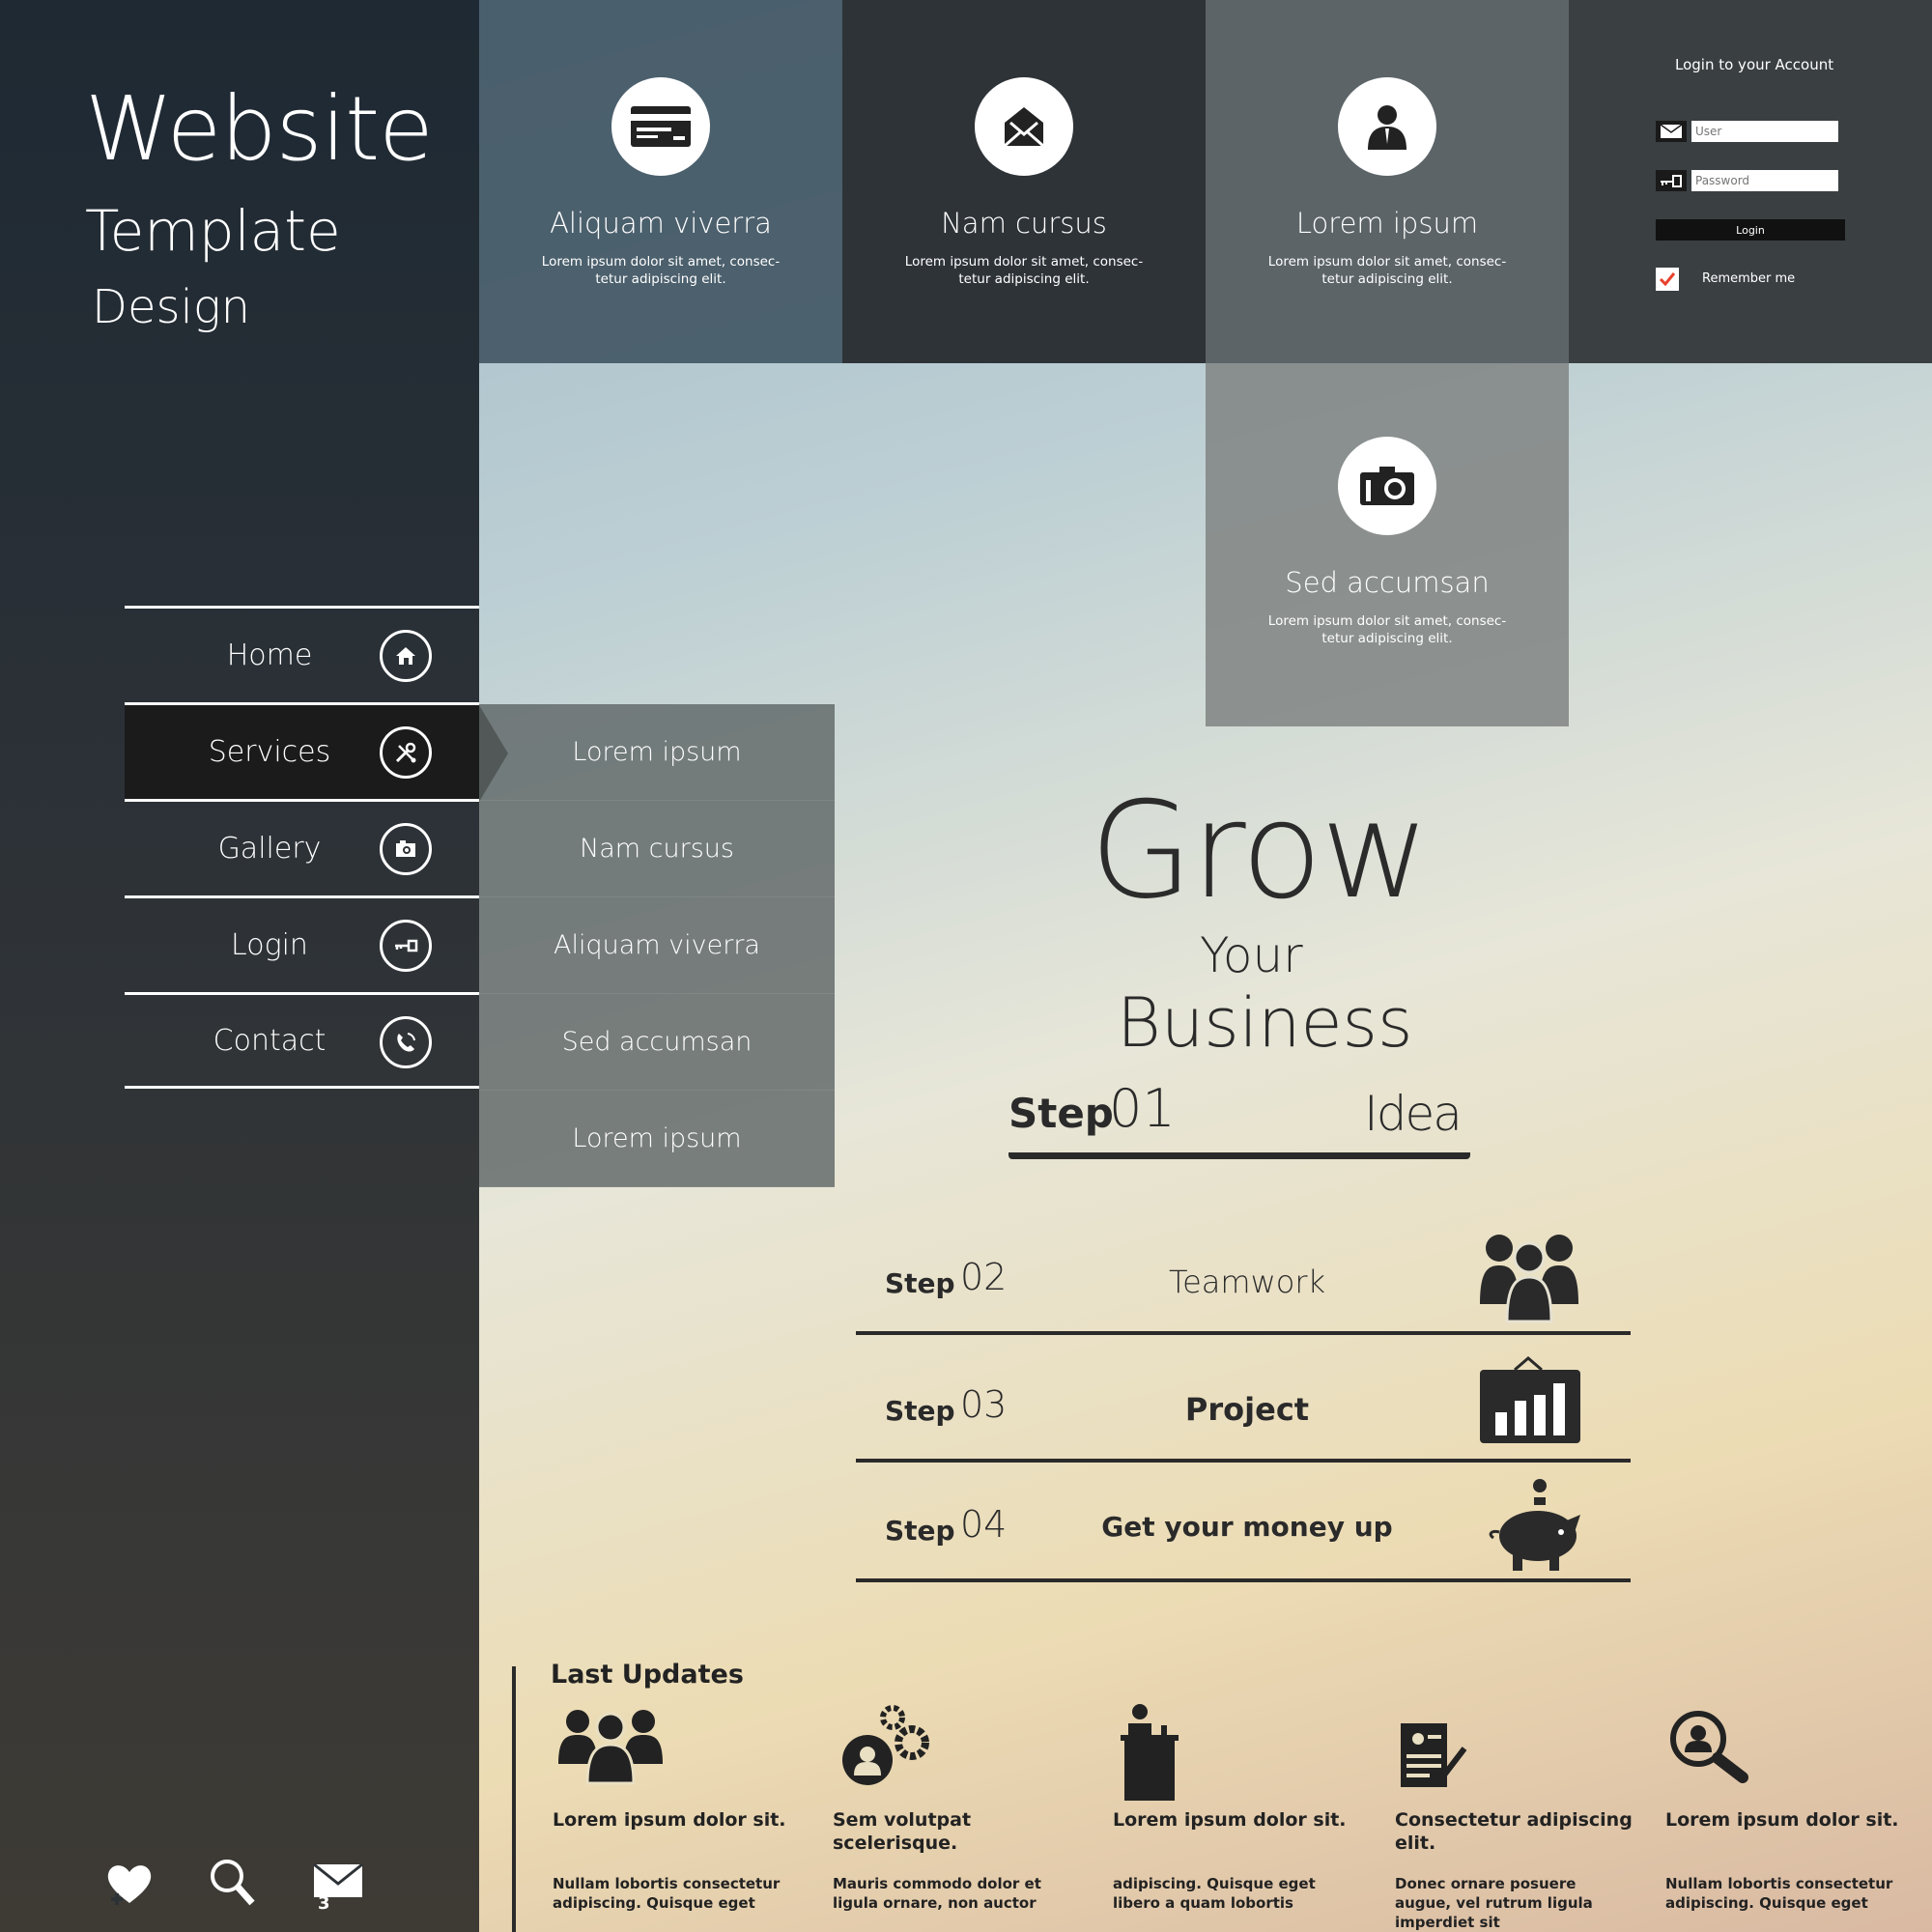  What do you see at coordinates (1764, 180) in the screenshot?
I see `password-field` at bounding box center [1764, 180].